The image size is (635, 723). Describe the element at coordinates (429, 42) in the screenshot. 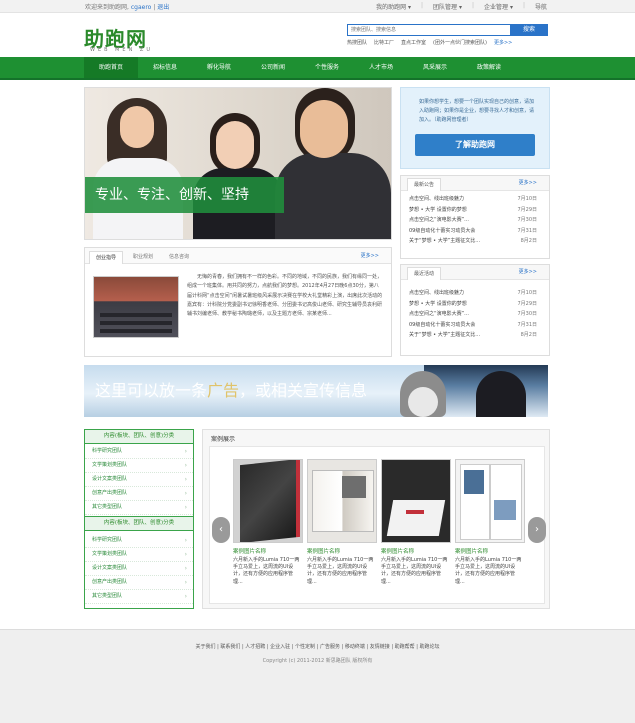

I see `hot-search-links: 热搜团队 比特工厂 直点工作室 (团外一点伙门搜索团队) 更多>>` at that location.